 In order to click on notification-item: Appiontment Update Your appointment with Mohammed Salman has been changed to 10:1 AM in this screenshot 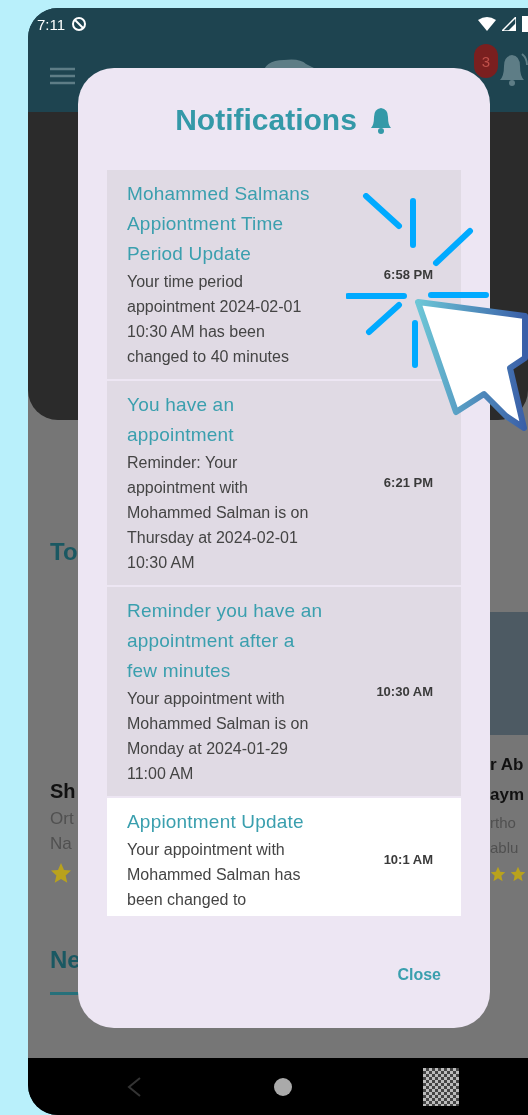, I will do `click(284, 857)`.